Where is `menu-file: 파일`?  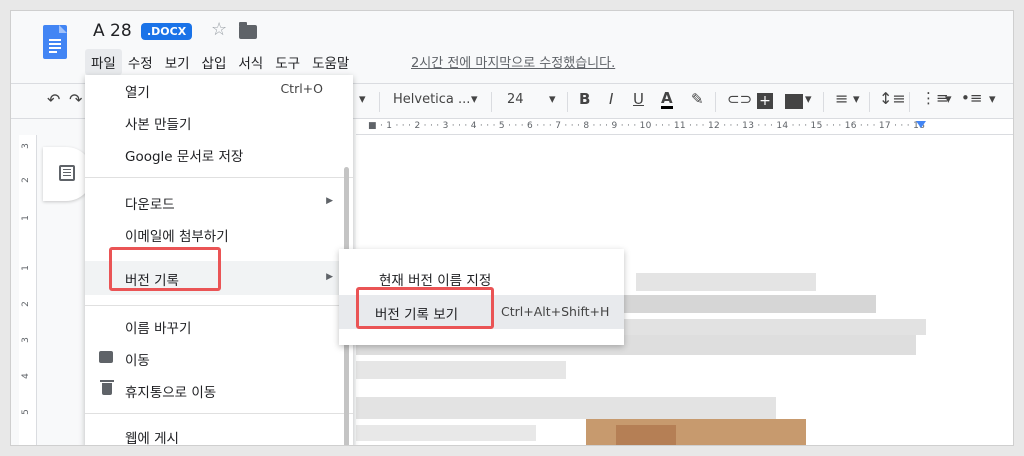 menu-file: 파일 is located at coordinates (103, 62).